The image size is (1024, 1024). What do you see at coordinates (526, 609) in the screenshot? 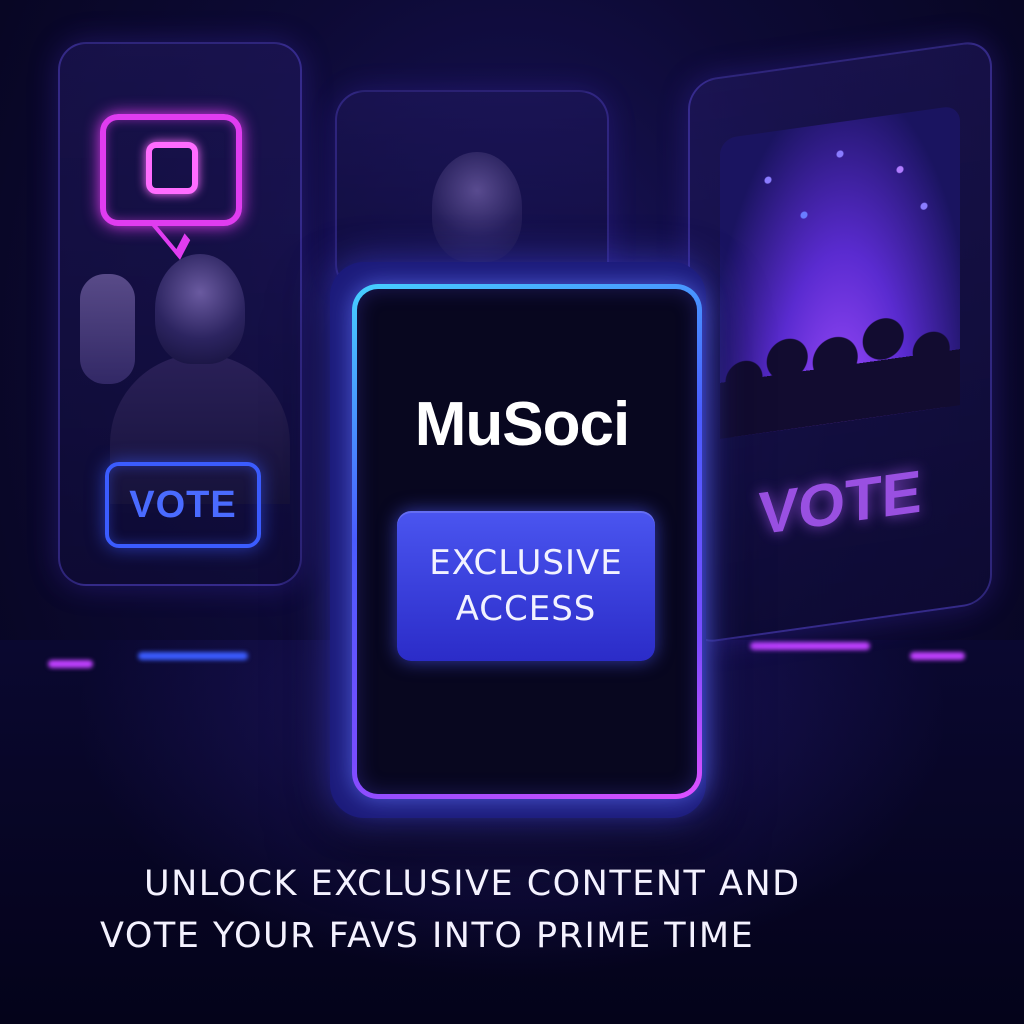
I see `button-label-line2: ACCESS` at bounding box center [526, 609].